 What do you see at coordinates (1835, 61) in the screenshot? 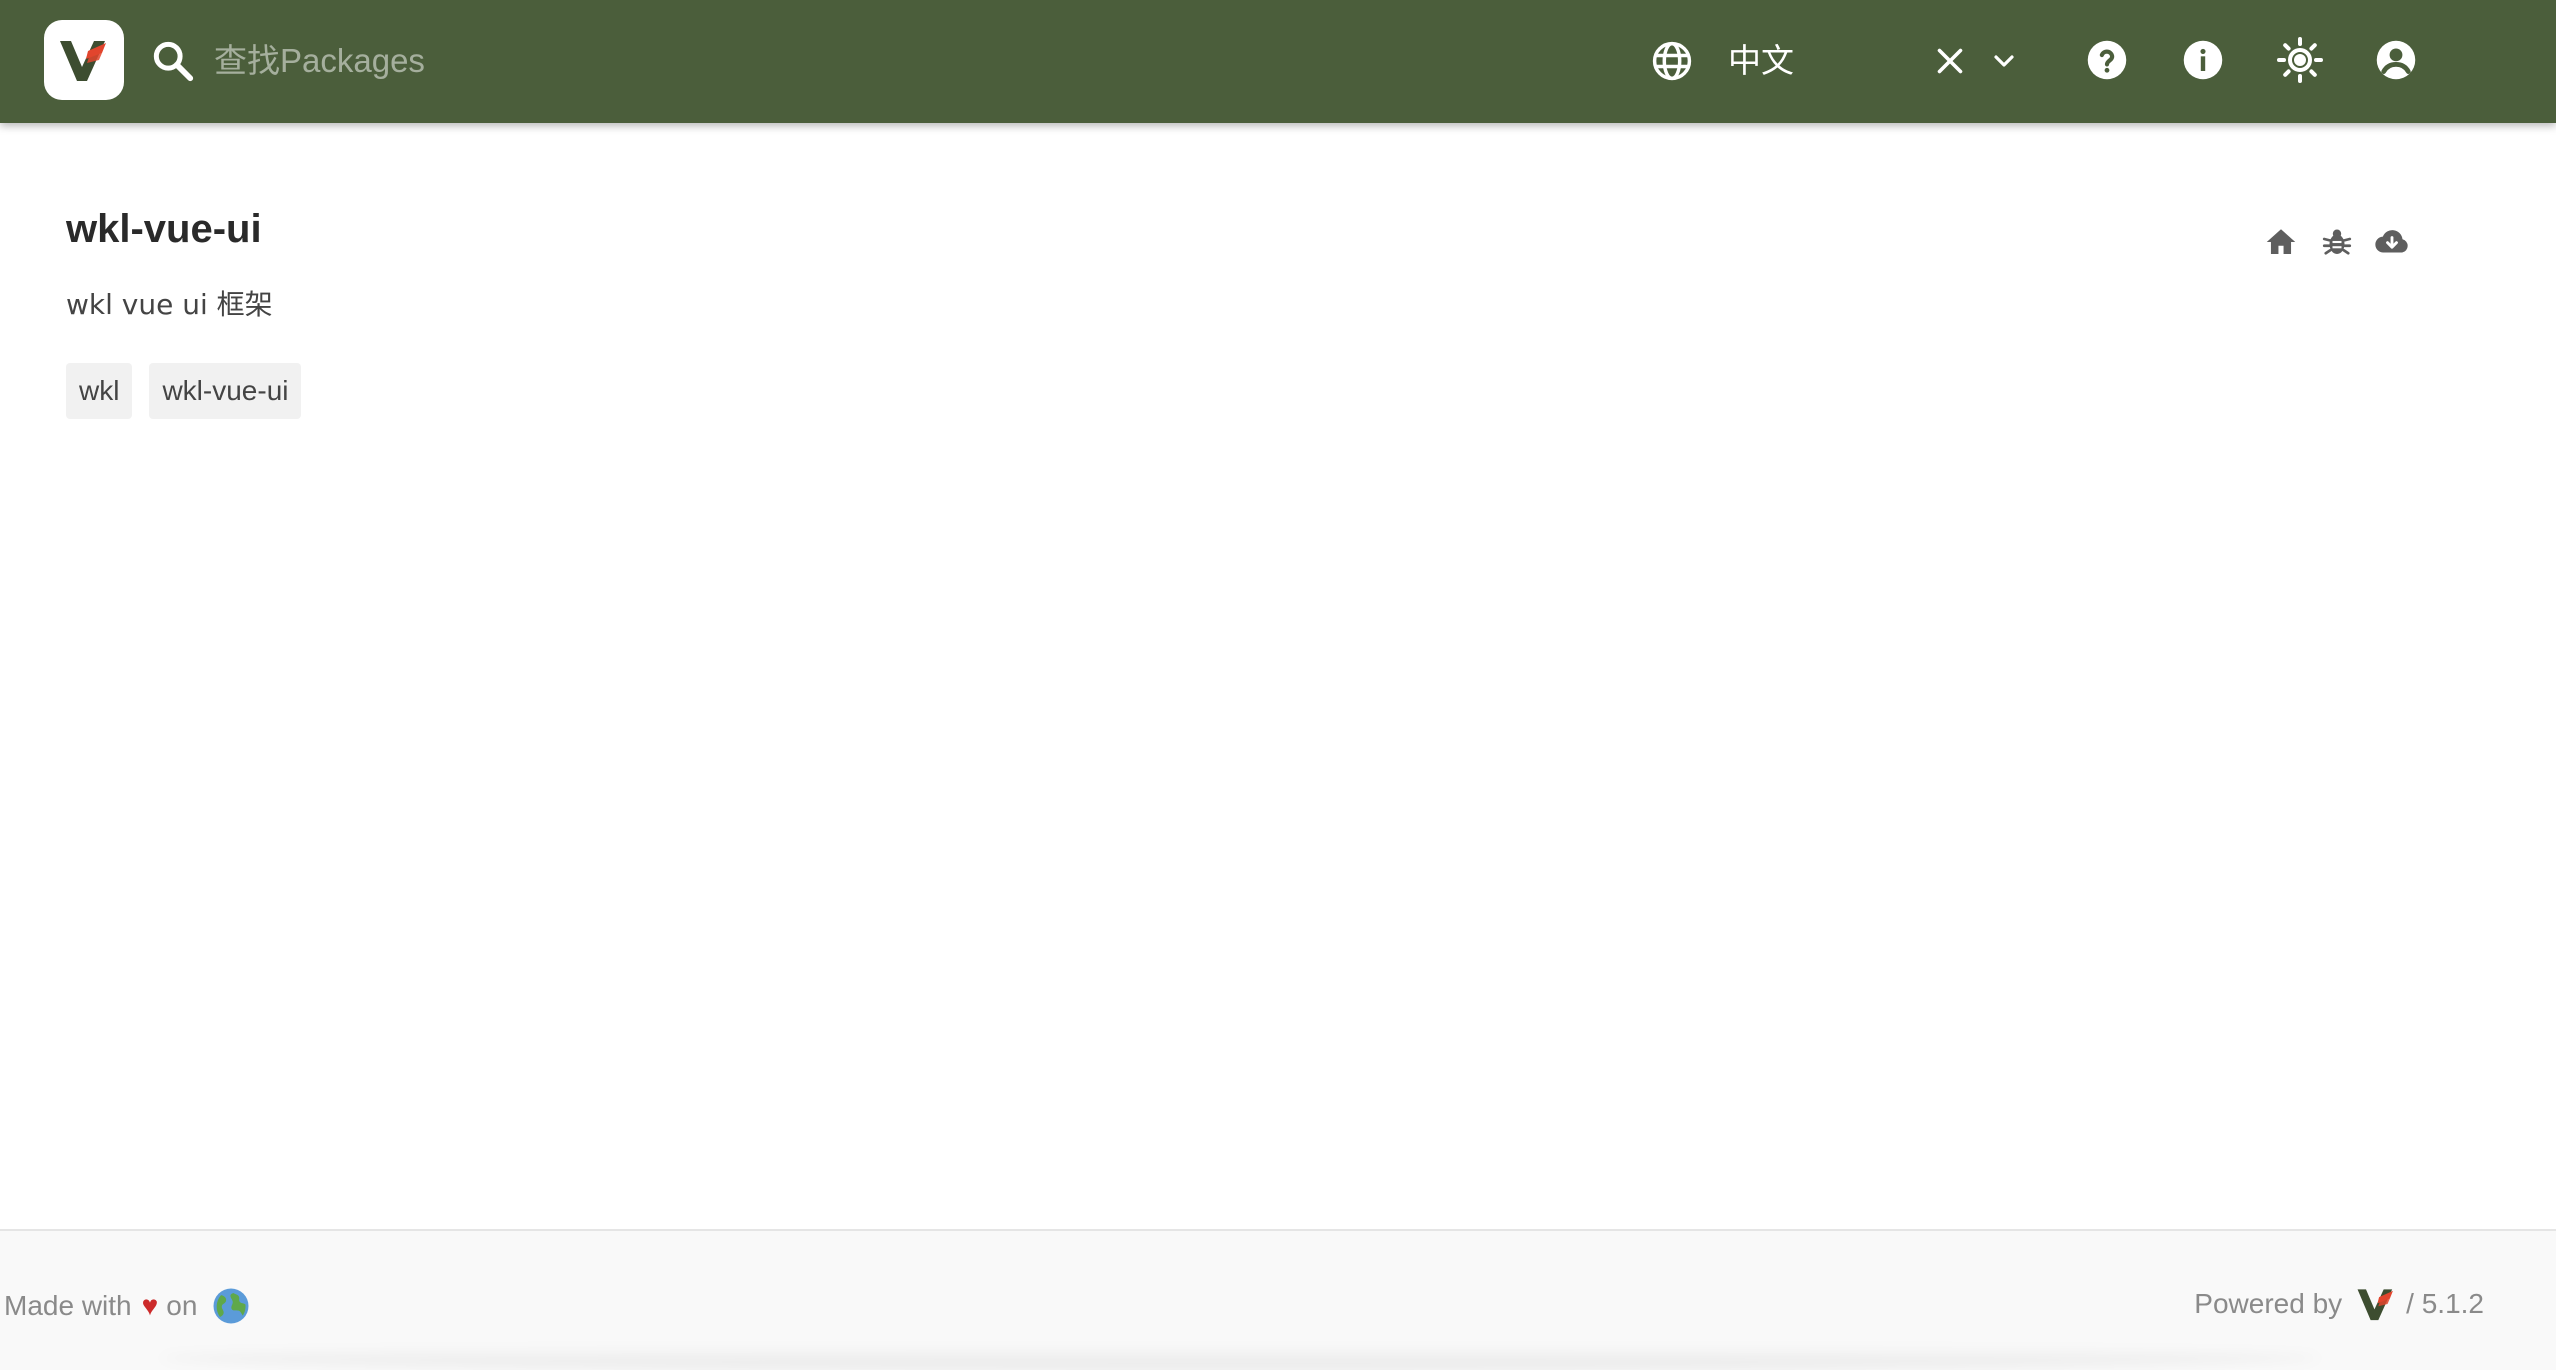
I see `language-select: 中文` at bounding box center [1835, 61].